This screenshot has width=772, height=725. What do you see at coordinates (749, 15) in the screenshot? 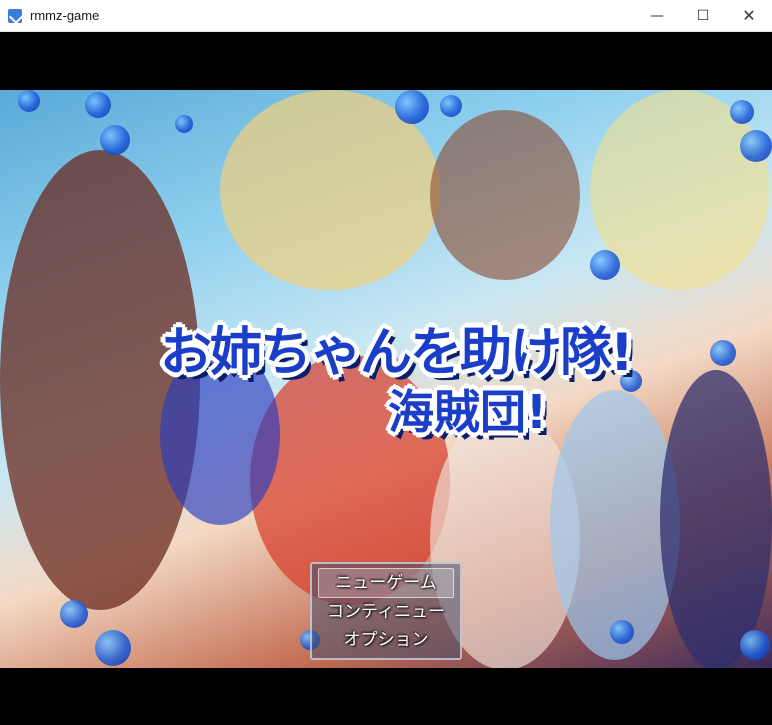
I see `close-button: ✕` at bounding box center [749, 15].